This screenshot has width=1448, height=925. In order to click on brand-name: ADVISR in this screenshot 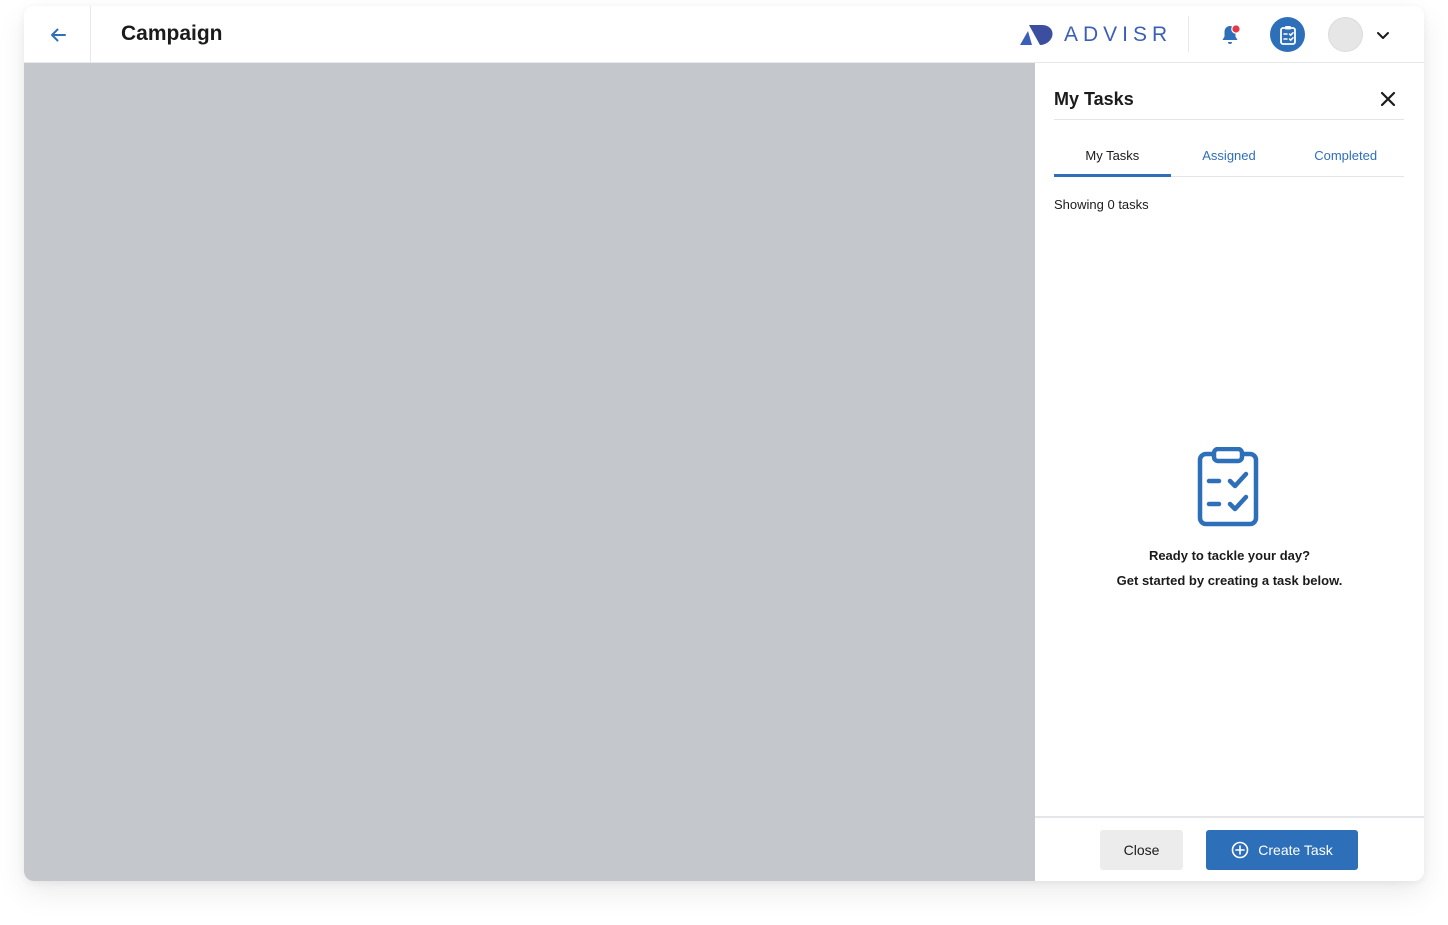, I will do `click(1118, 34)`.